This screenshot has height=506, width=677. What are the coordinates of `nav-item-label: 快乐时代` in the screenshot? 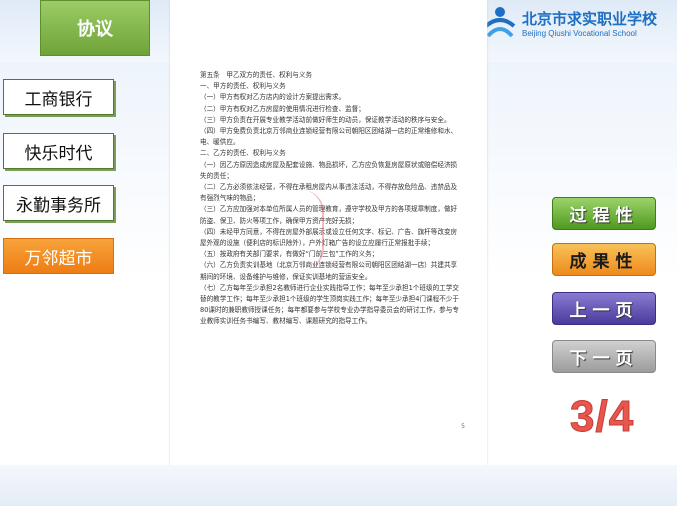 It's located at (58, 153).